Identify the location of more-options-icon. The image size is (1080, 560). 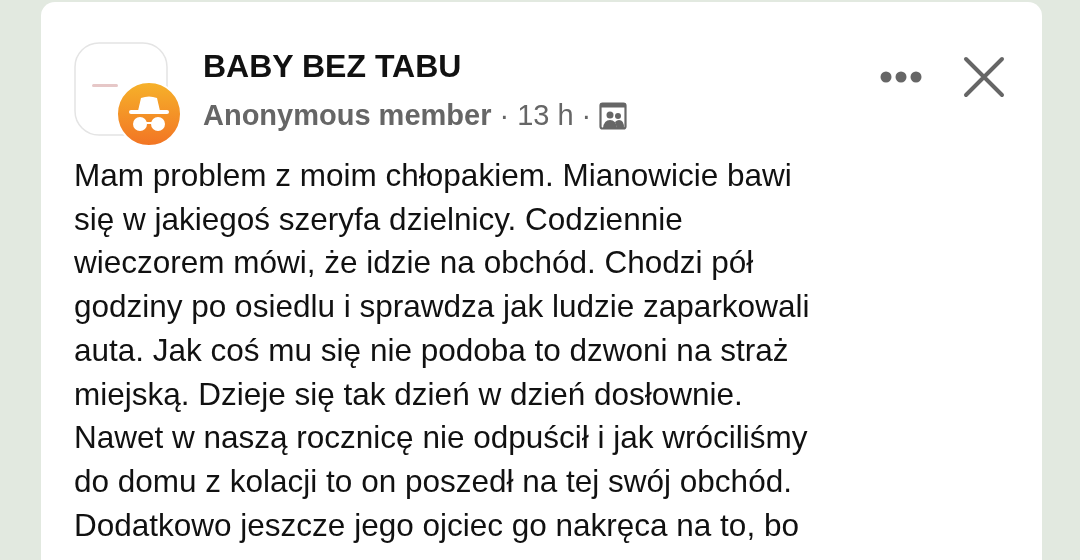
(901, 77).